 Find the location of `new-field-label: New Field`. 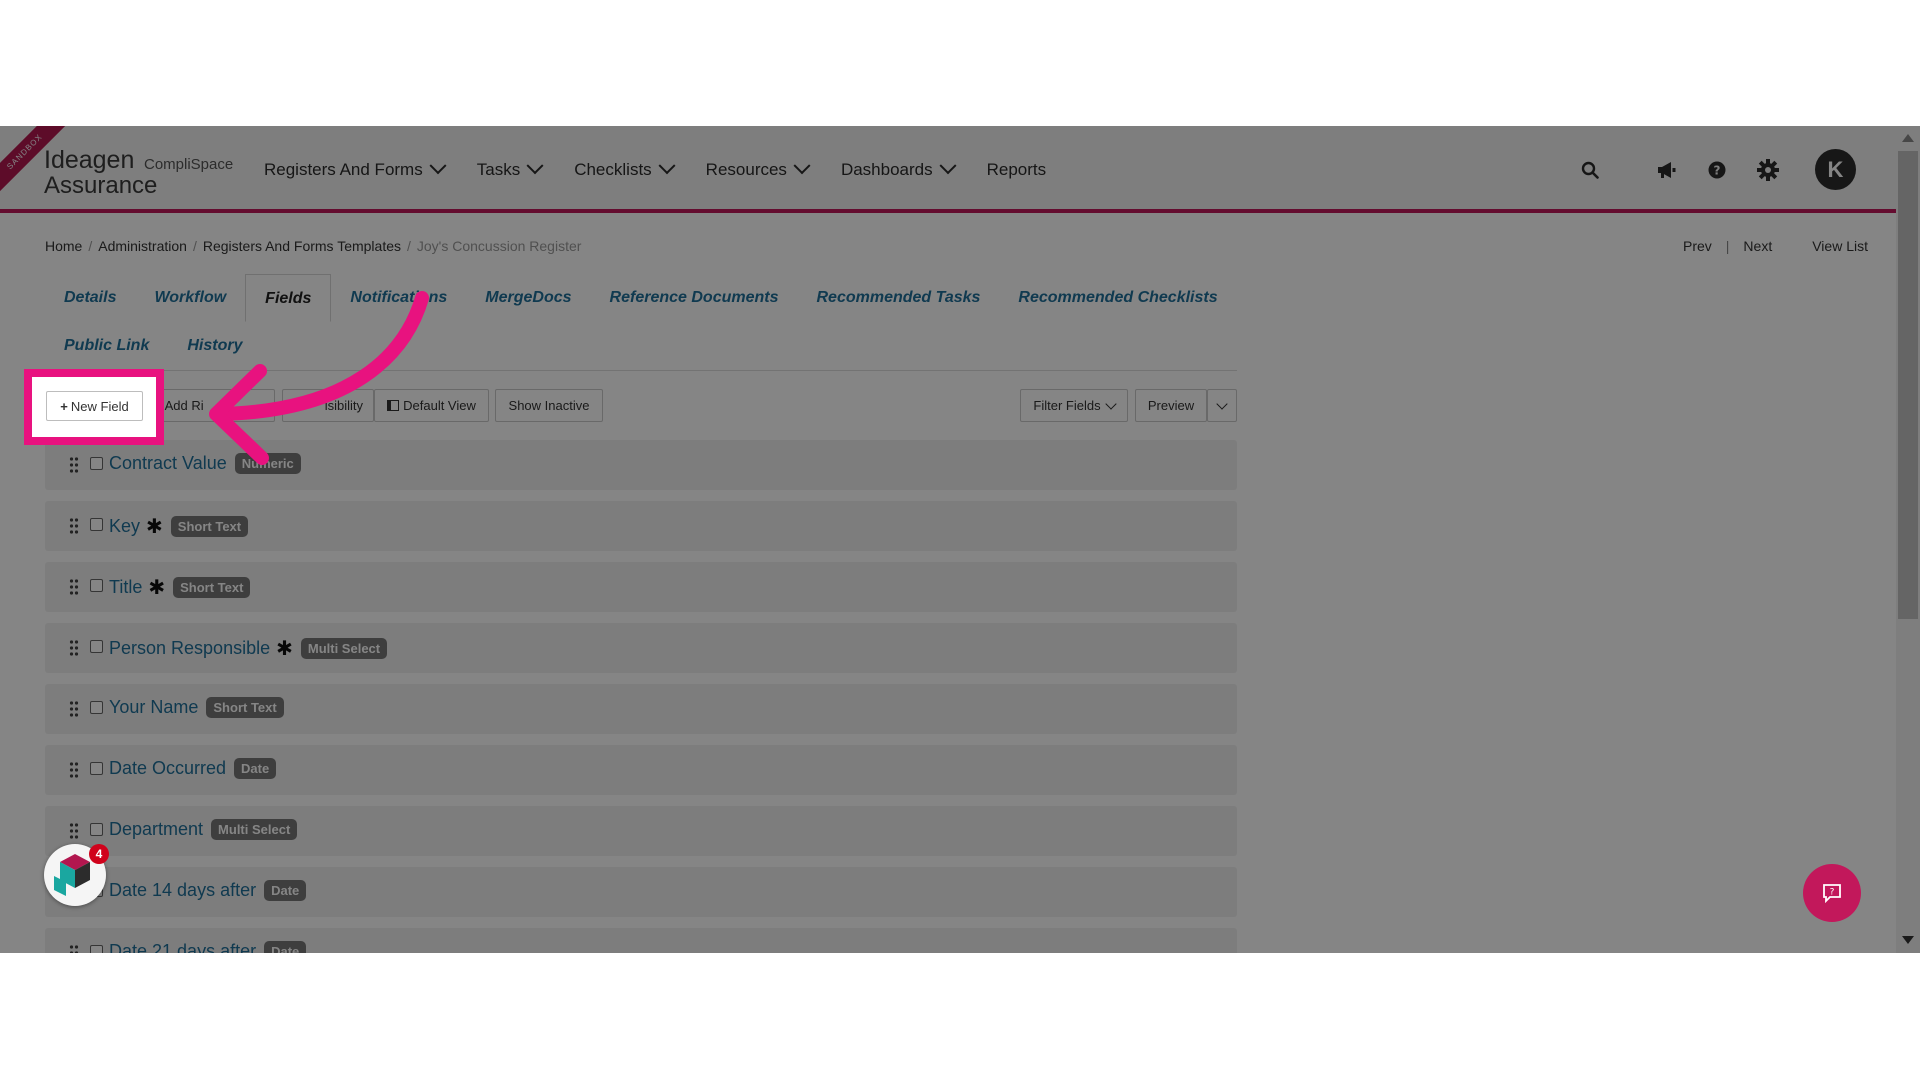

new-field-label: New Field is located at coordinates (99, 406).